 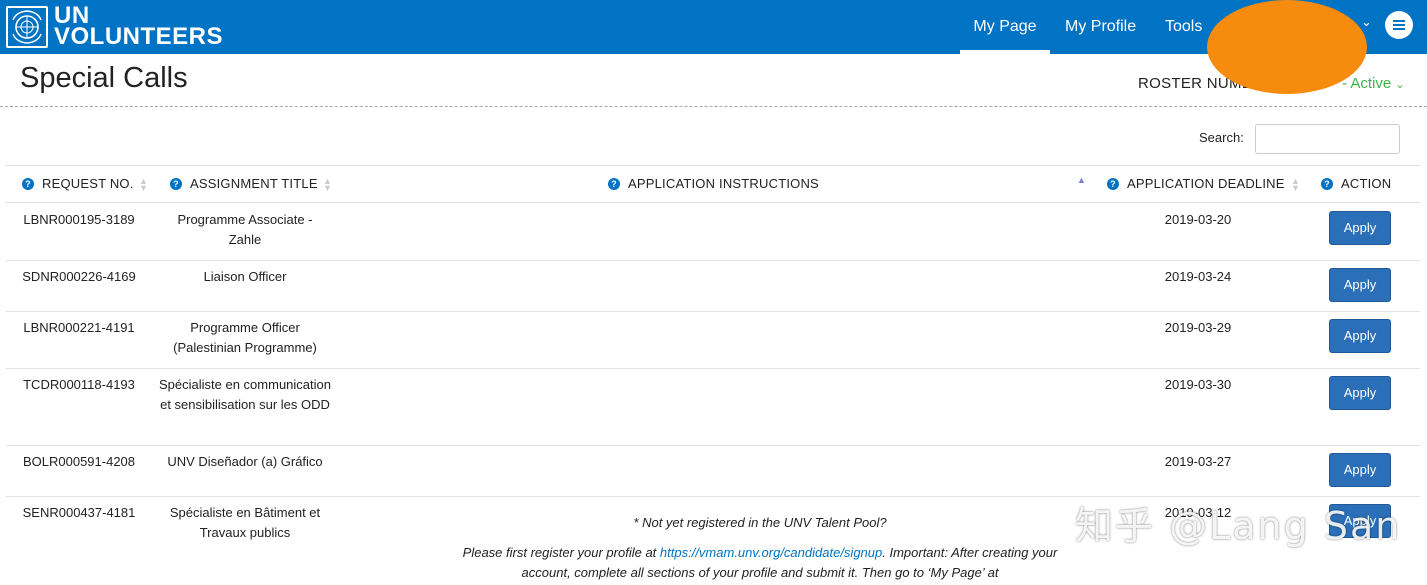 I want to click on col-application-instructions: ? APPLICATION INSTRUCTIONS, so click(x=713, y=183).